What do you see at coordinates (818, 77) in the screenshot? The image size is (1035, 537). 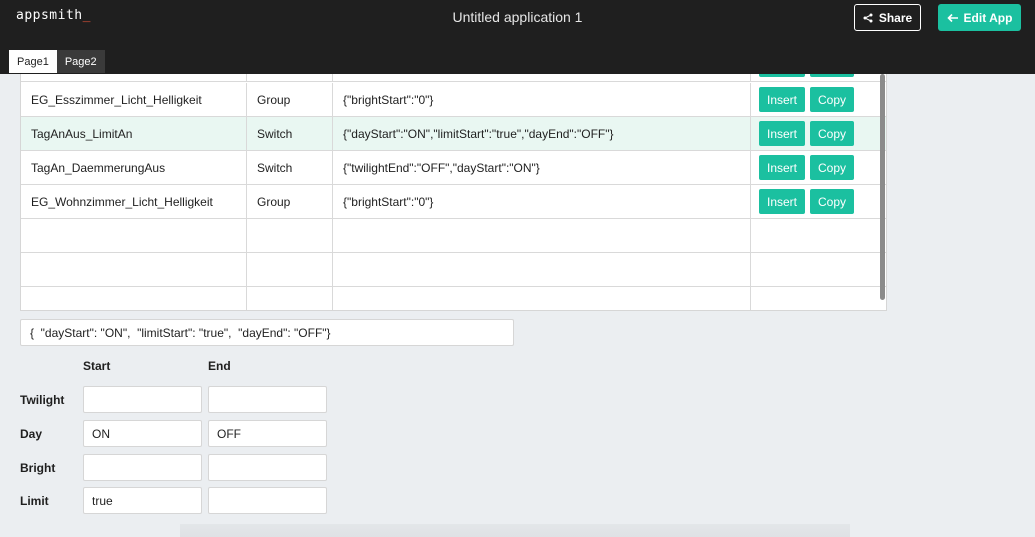 I see `cell-actions` at bounding box center [818, 77].